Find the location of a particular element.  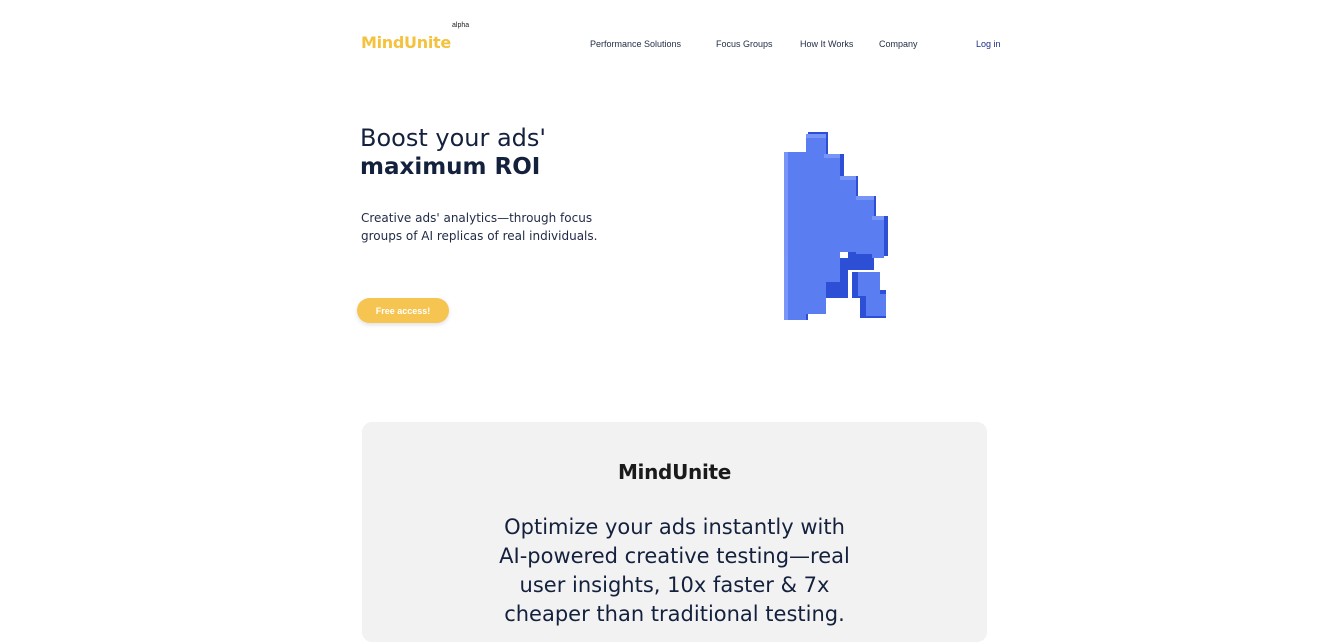

nav-company: Company is located at coordinates (898, 44).